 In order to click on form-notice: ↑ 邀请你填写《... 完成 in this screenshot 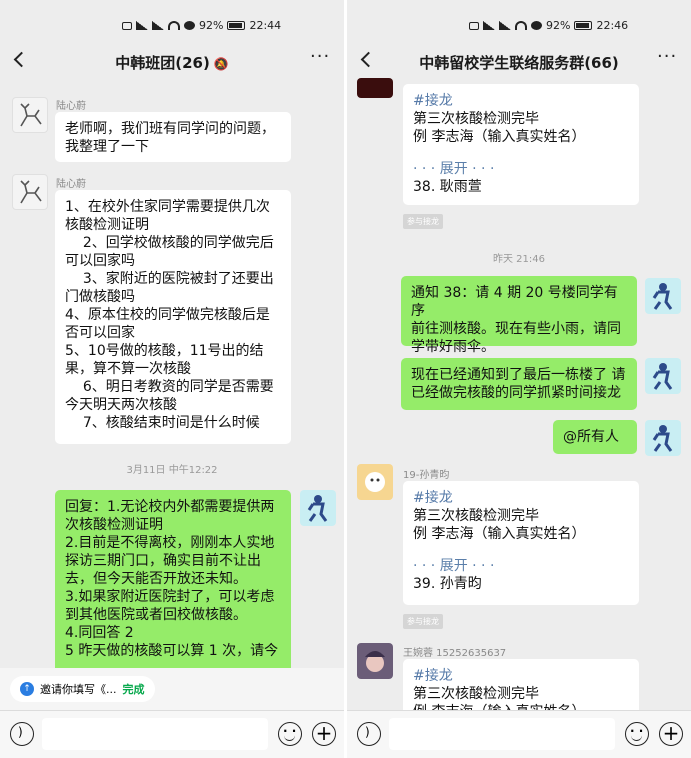, I will do `click(82, 689)`.